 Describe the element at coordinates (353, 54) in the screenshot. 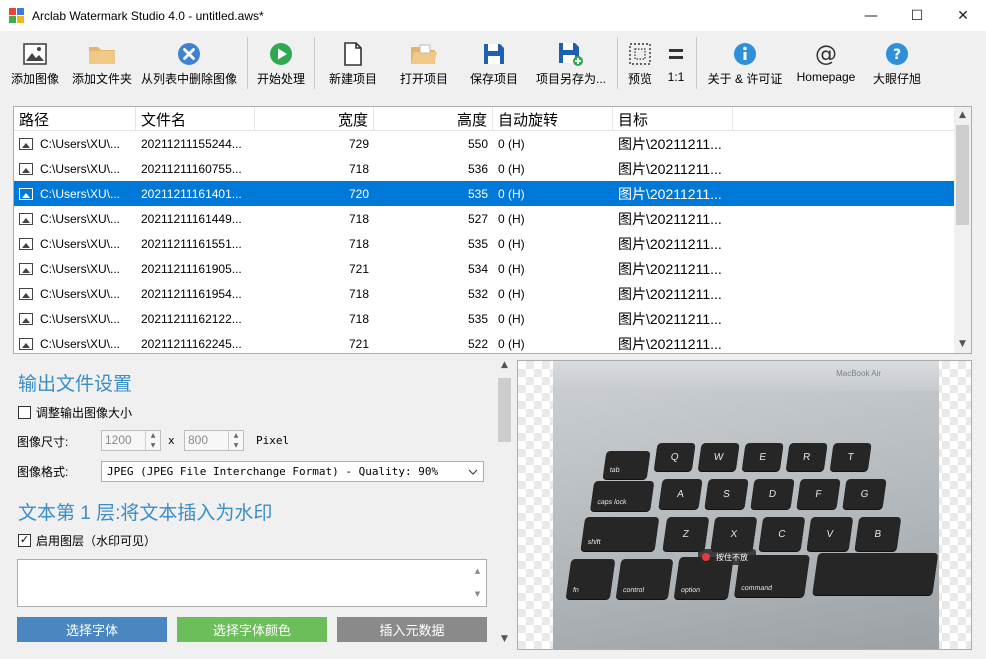

I see `new-file-icon` at that location.